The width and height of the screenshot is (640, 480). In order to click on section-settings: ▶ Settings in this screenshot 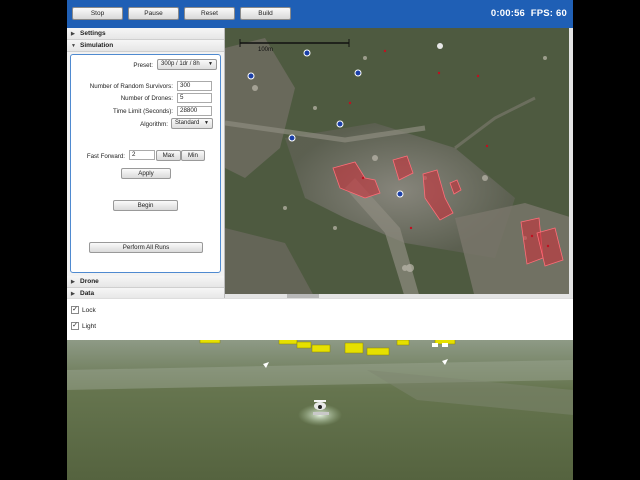, I will do `click(145, 34)`.